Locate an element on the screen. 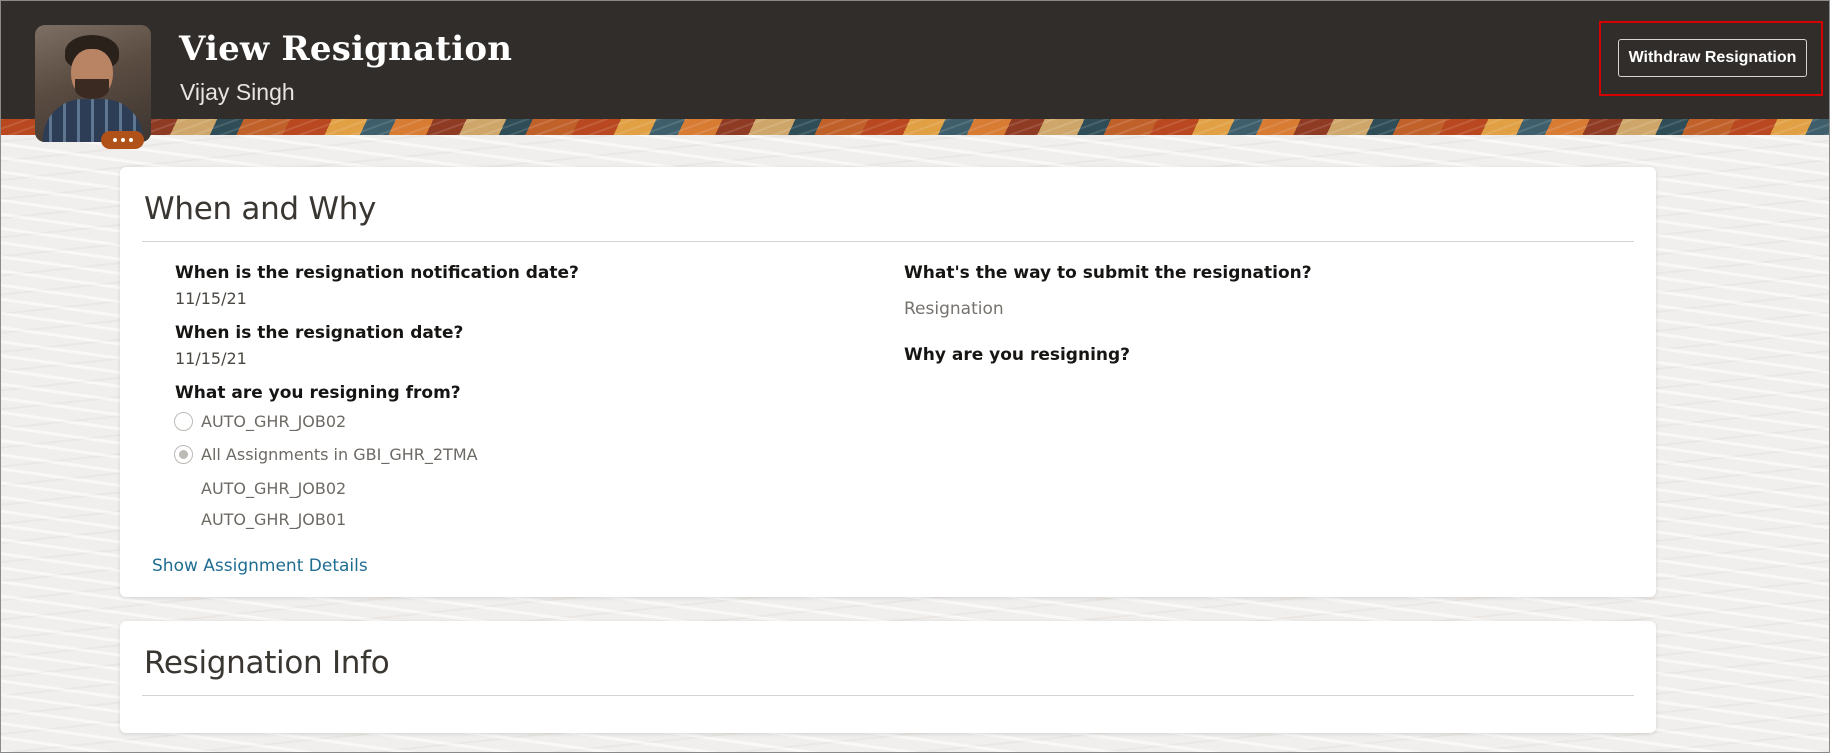 This screenshot has height=753, width=1830. radio-dot is located at coordinates (183, 454).